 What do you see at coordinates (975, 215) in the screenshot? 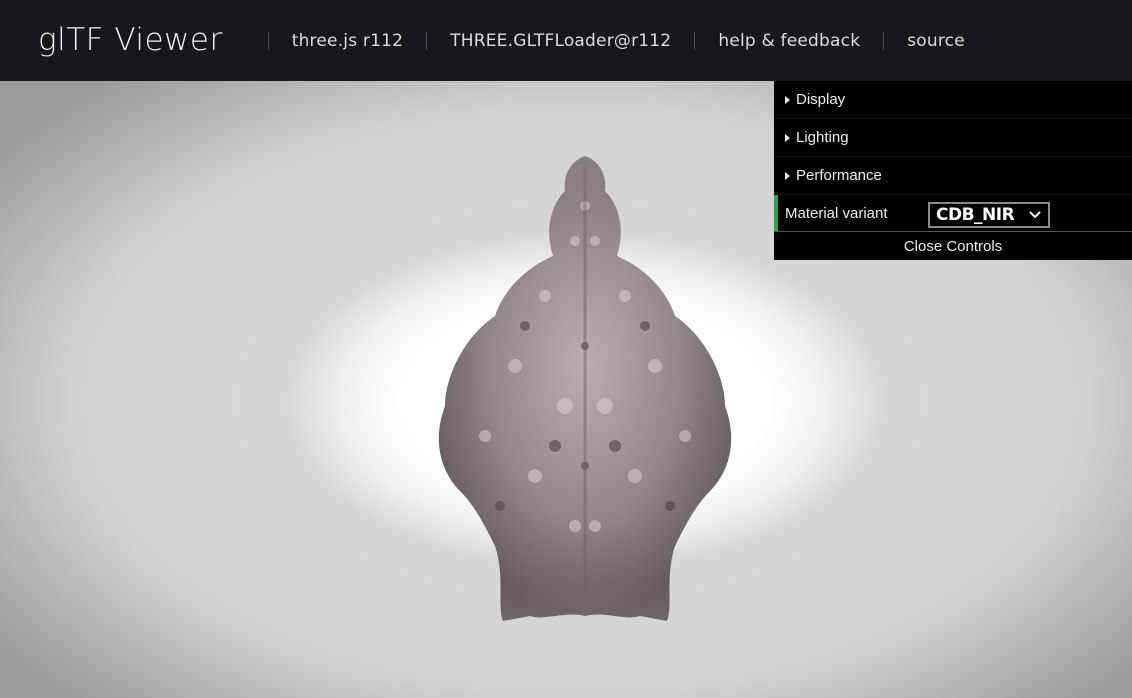
I see `material-variant-value: CDB_NIR` at bounding box center [975, 215].